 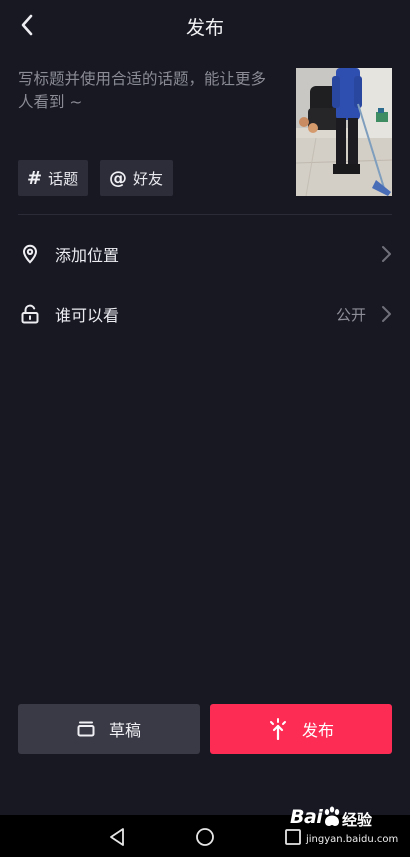 I want to click on page-title: 发布, so click(x=204, y=28).